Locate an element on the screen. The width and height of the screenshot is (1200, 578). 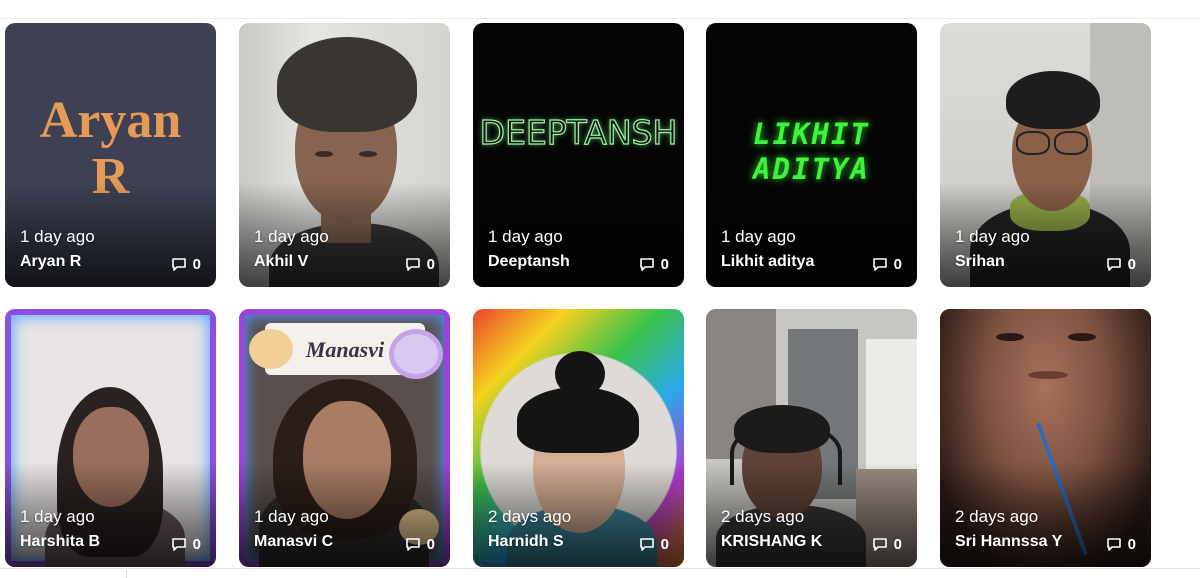
author-name: Likhit aditya is located at coordinates (768, 261).